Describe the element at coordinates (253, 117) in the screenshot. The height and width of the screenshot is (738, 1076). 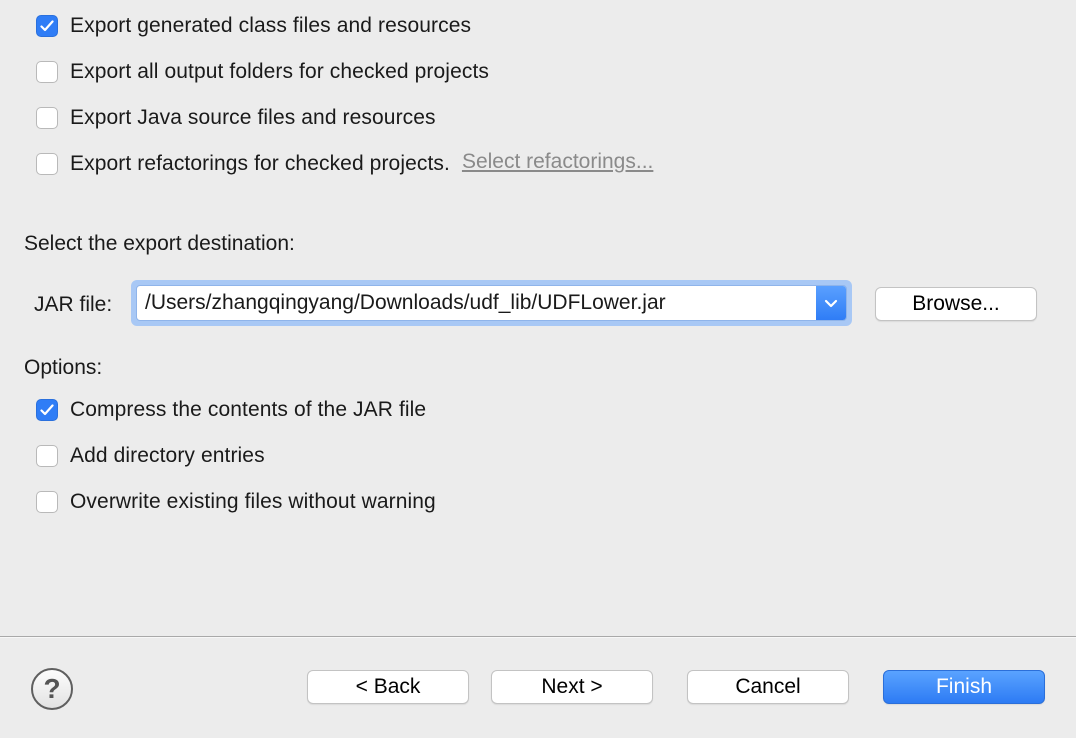
I see `export-java-source-label: Export Java source files and resources` at that location.